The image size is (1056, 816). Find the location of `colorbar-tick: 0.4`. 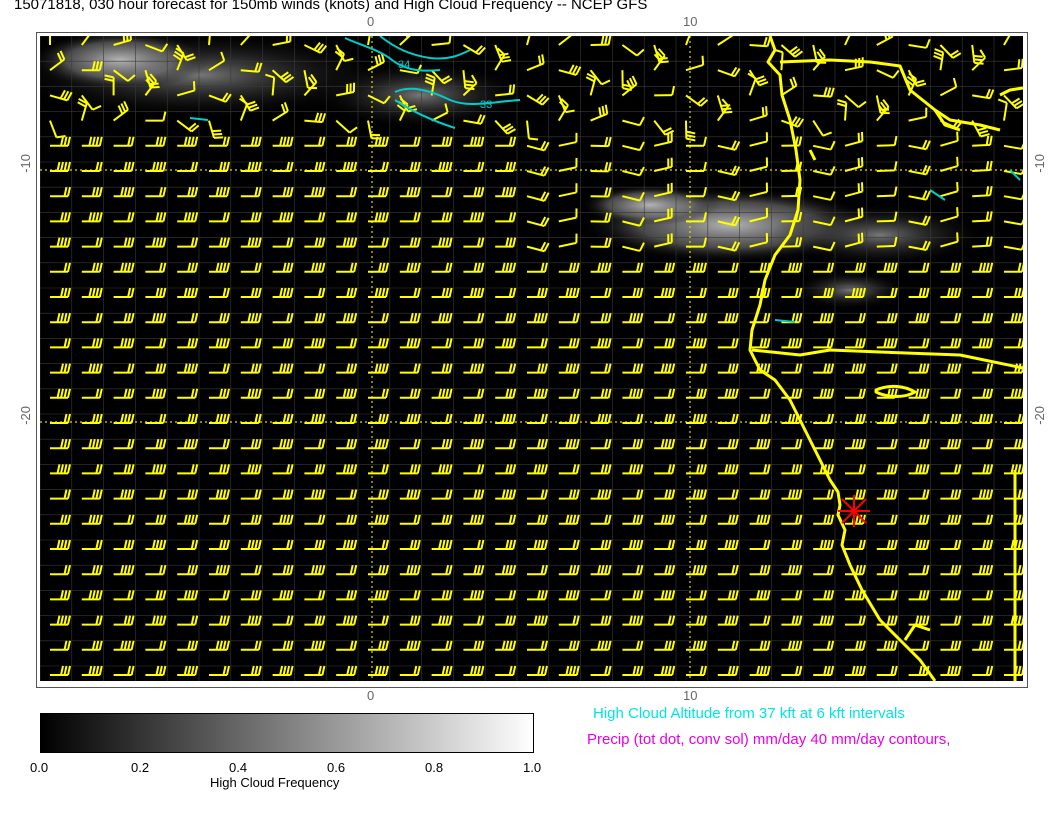

colorbar-tick: 0.4 is located at coordinates (238, 767).